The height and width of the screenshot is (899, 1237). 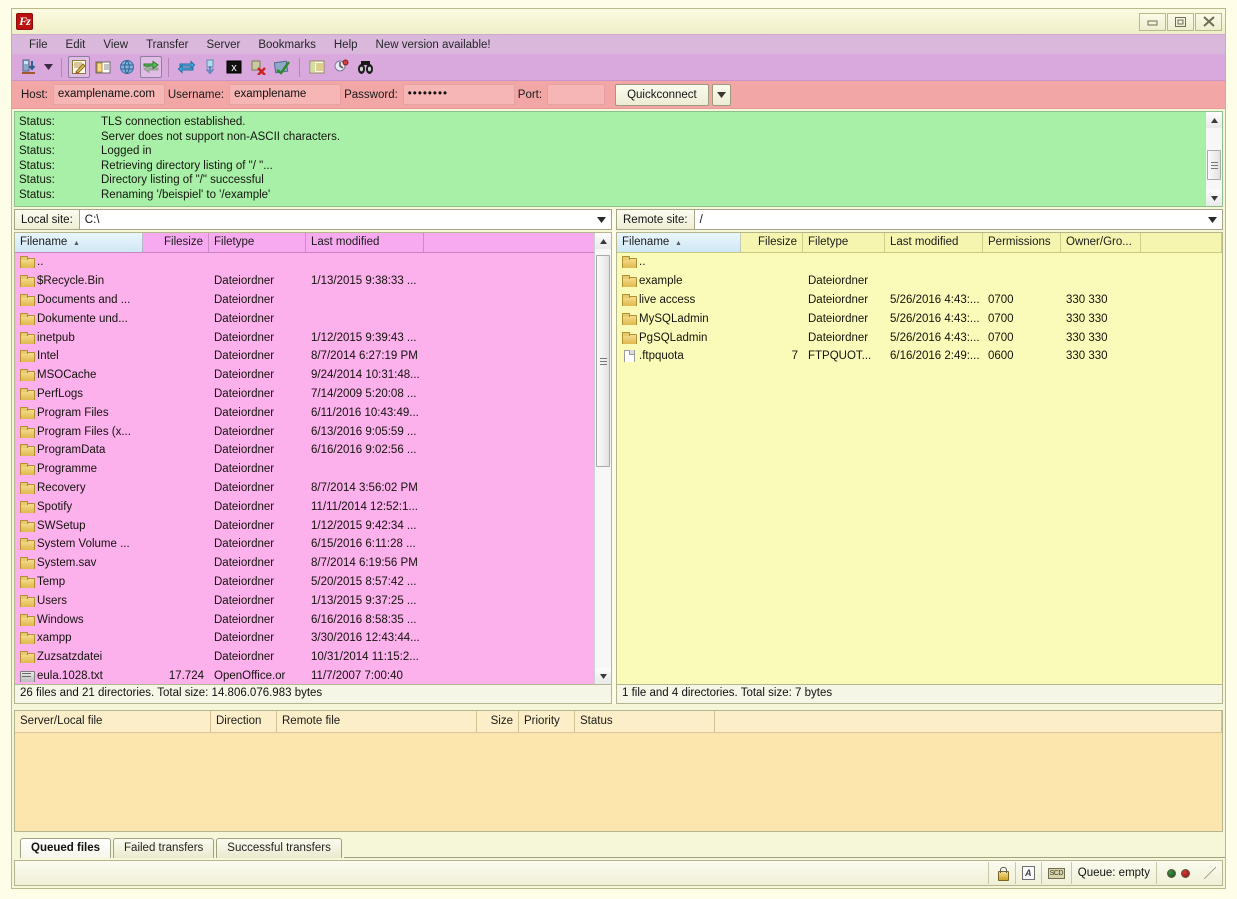 What do you see at coordinates (958, 219) in the screenshot?
I see `remote-site-combo: /` at bounding box center [958, 219].